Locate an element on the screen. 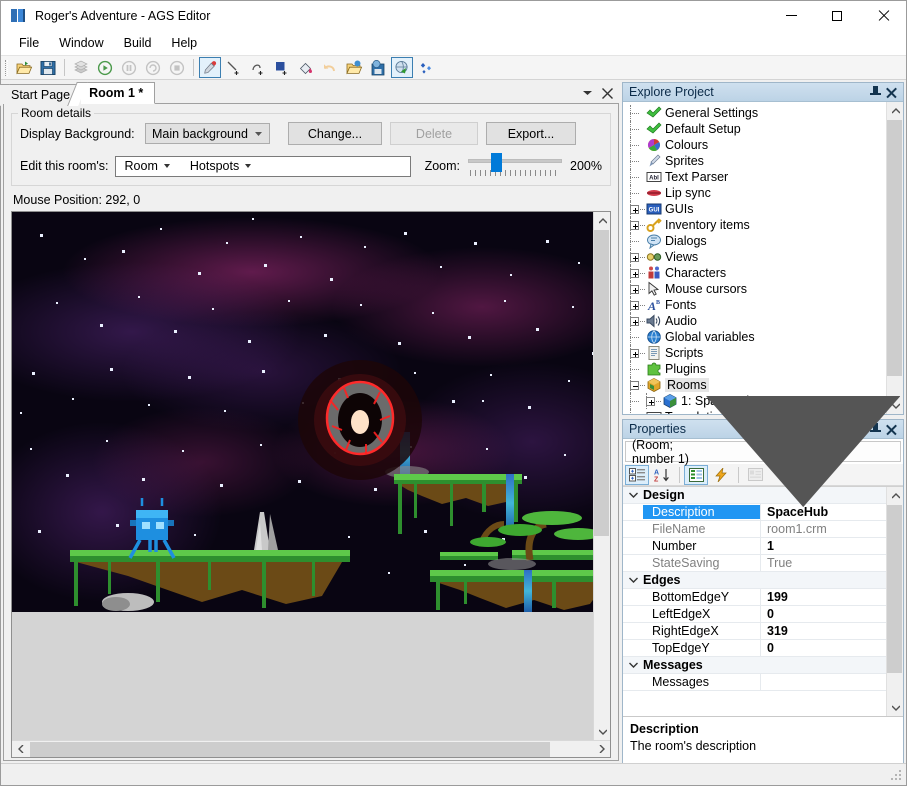 Image resolution: width=907 pixels, height=786 pixels. grid-scroll-track is located at coordinates (895, 601).